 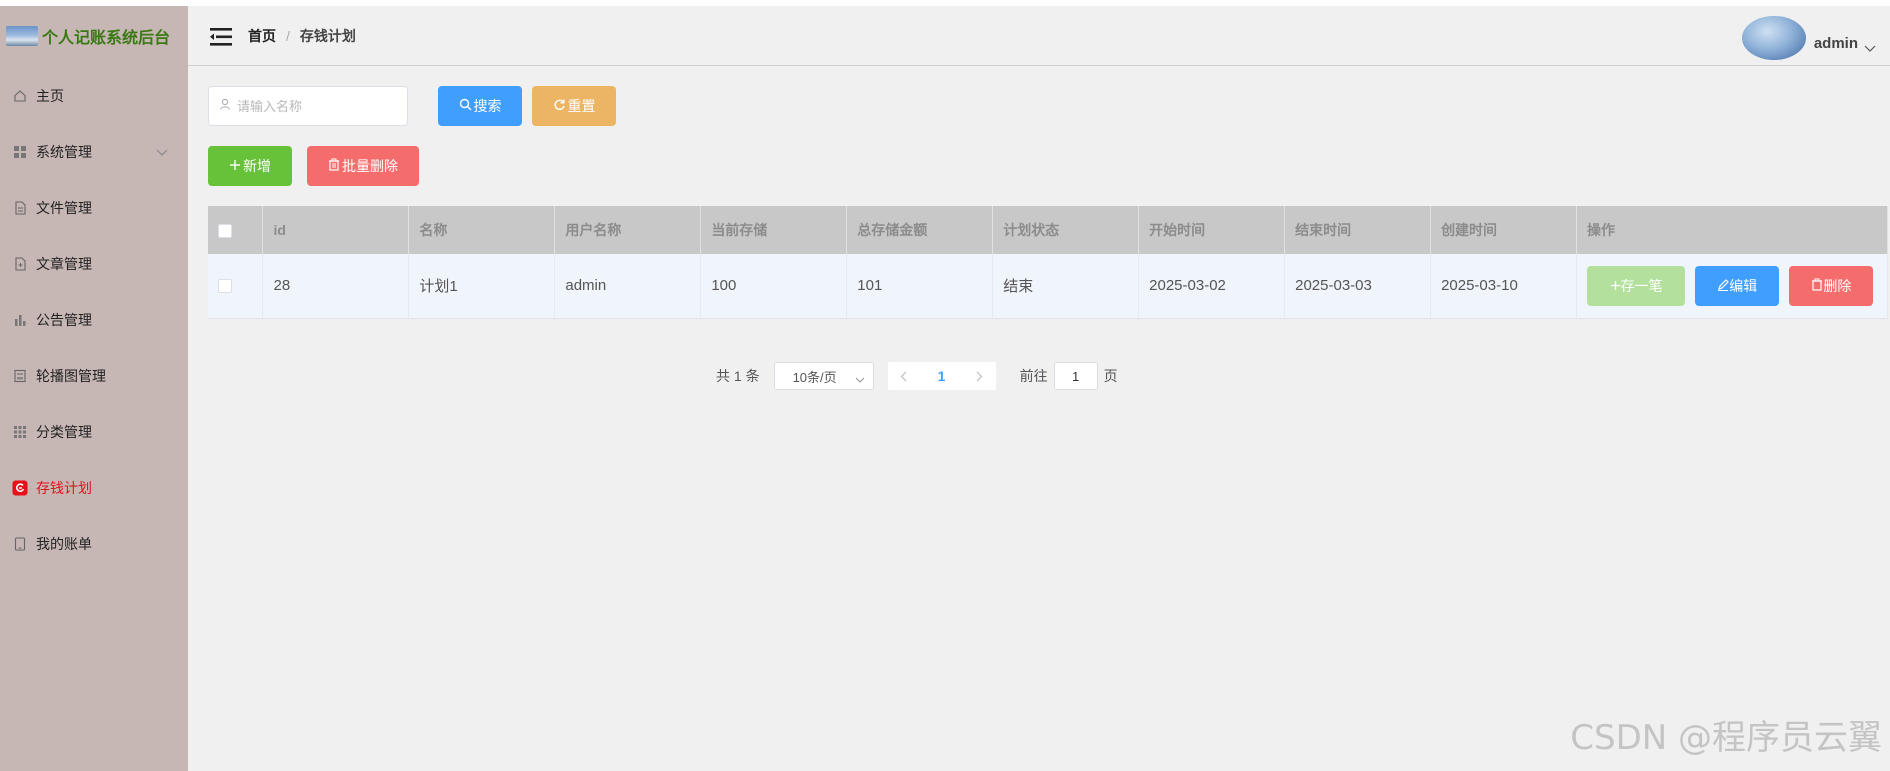 I want to click on cell-current: 100, so click(x=774, y=286).